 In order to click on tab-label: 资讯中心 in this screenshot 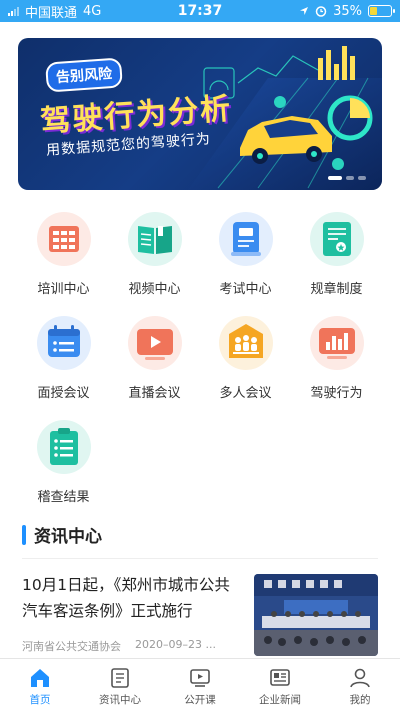, I will do `click(120, 700)`.